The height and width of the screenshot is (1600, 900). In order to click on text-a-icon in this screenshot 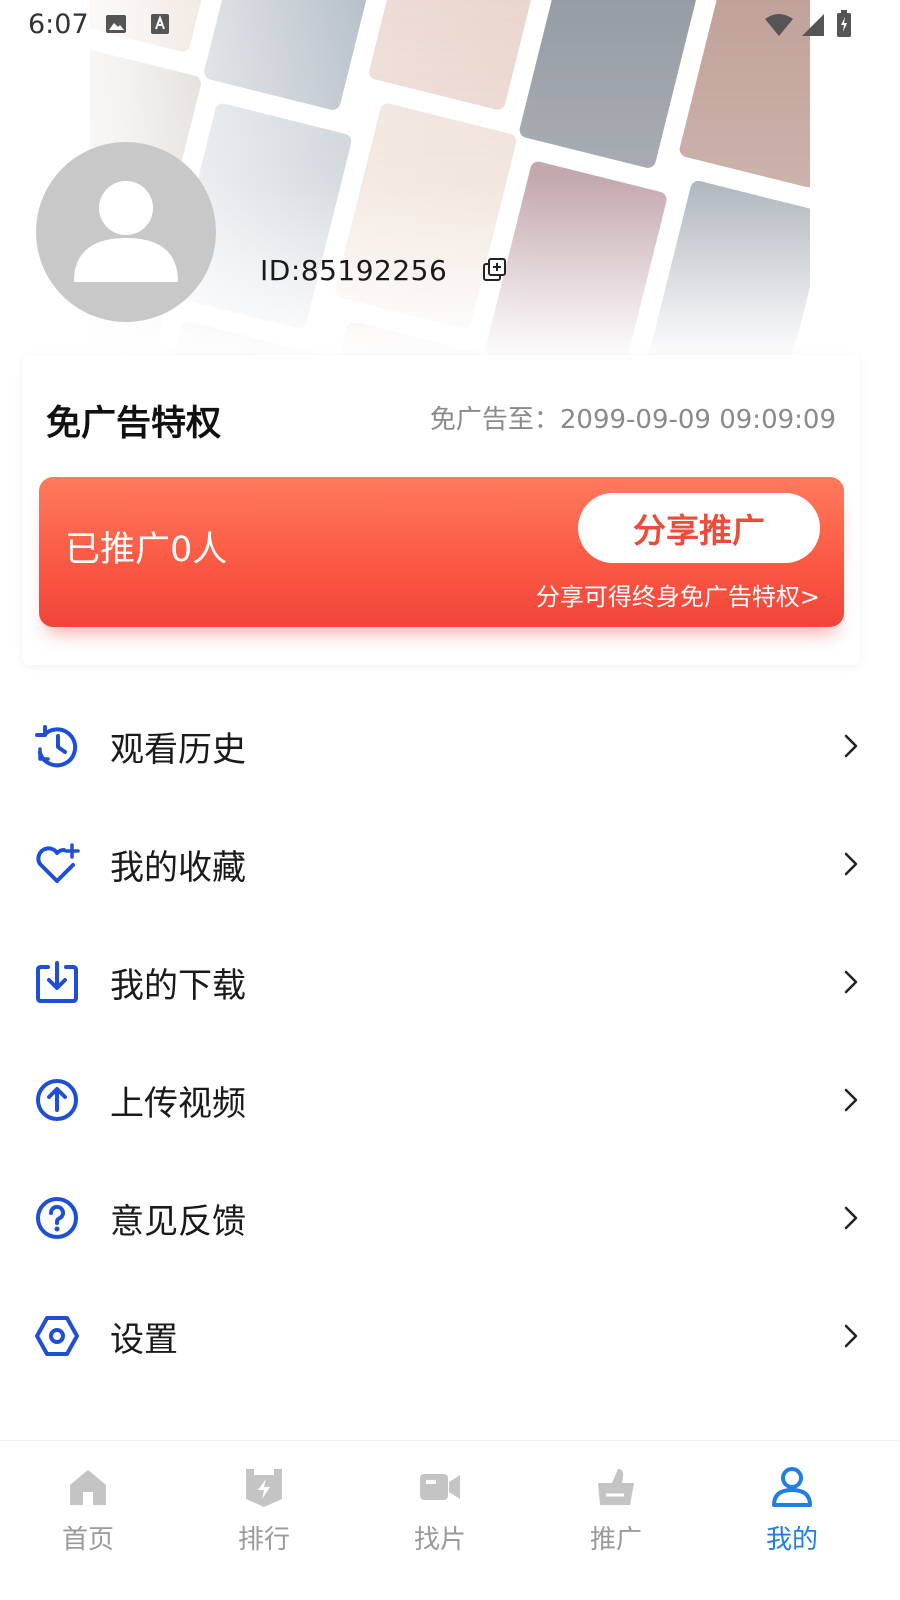, I will do `click(160, 24)`.